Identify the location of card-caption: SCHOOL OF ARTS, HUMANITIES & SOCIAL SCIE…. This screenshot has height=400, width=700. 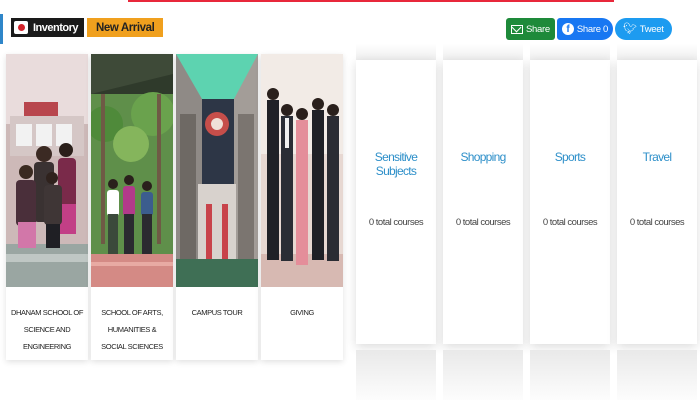
(132, 329).